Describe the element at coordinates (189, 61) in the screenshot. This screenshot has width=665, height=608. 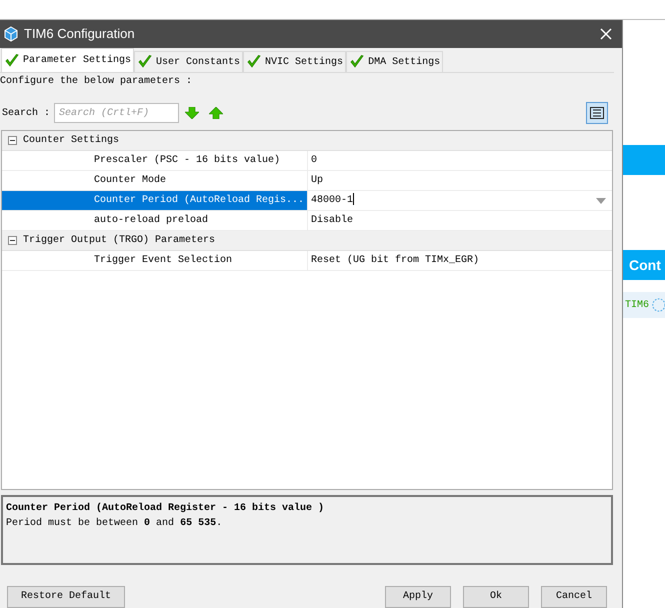
I see `tab: User Constants` at that location.